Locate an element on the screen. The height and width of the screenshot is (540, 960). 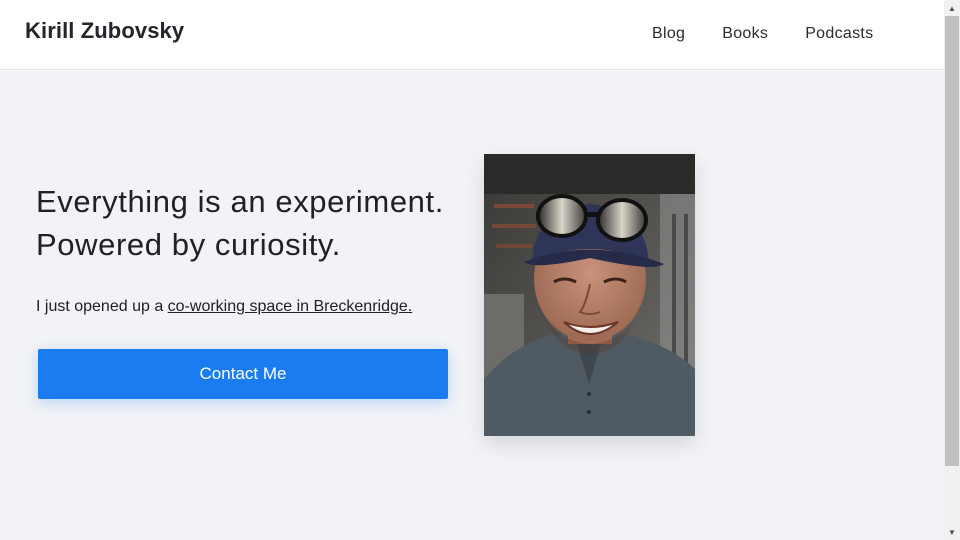
vertical-scrollbar: ▲ ▼ is located at coordinates (952, 270).